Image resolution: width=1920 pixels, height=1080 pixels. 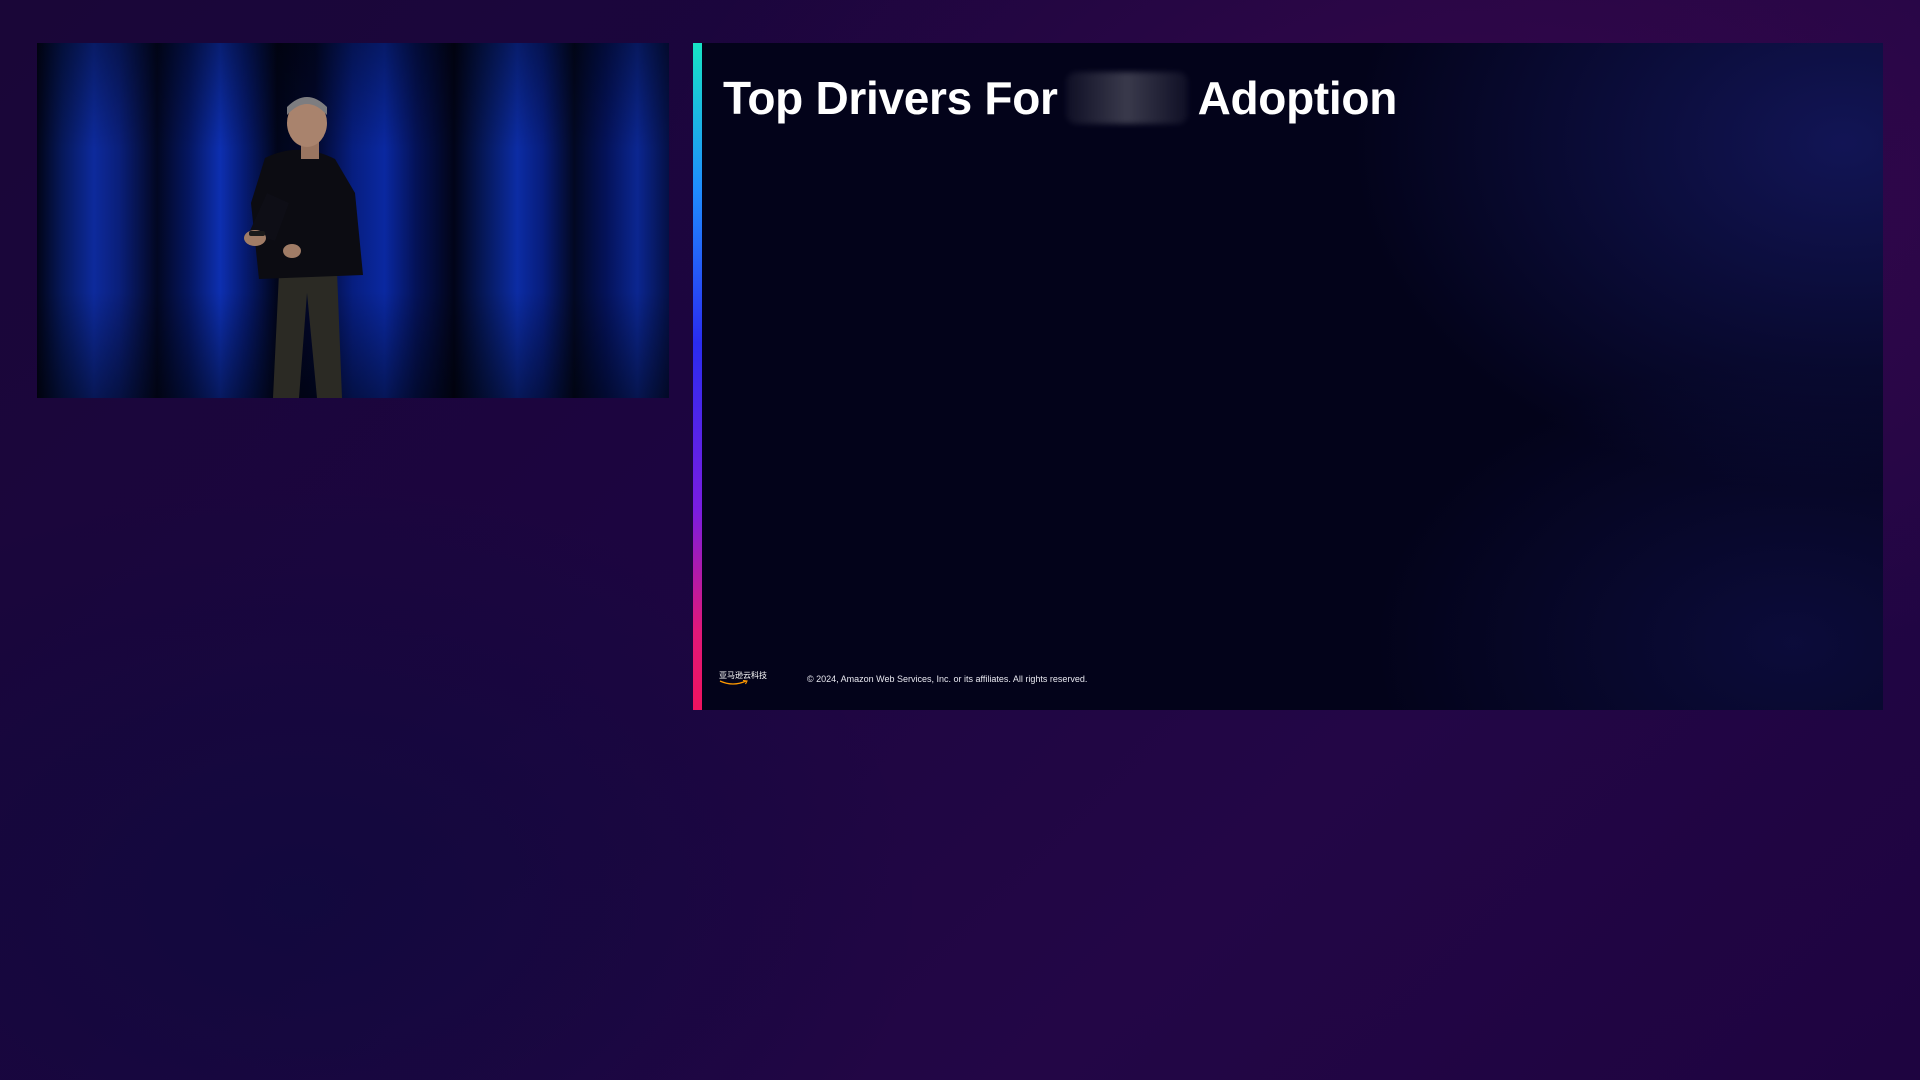 What do you see at coordinates (1297, 98) in the screenshot?
I see `slide-title-suffix: Adoption` at bounding box center [1297, 98].